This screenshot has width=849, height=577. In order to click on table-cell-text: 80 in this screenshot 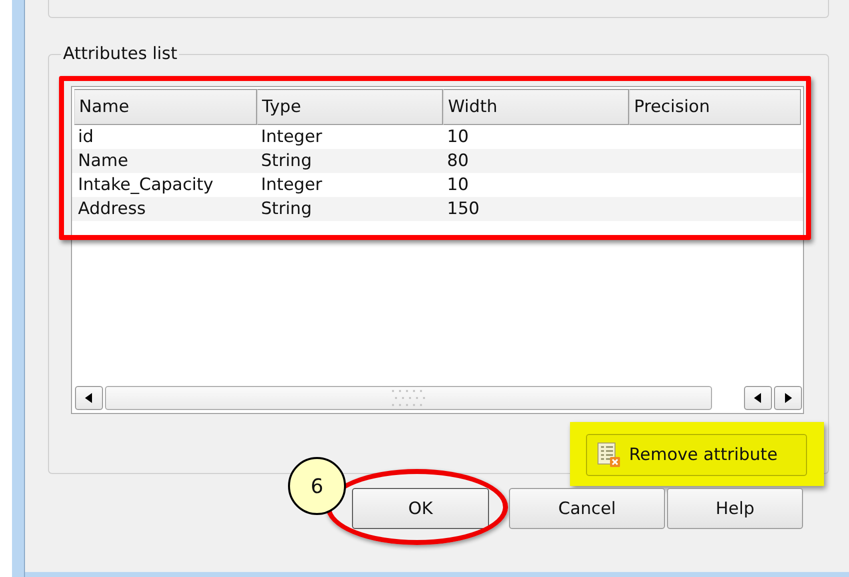, I will do `click(458, 161)`.